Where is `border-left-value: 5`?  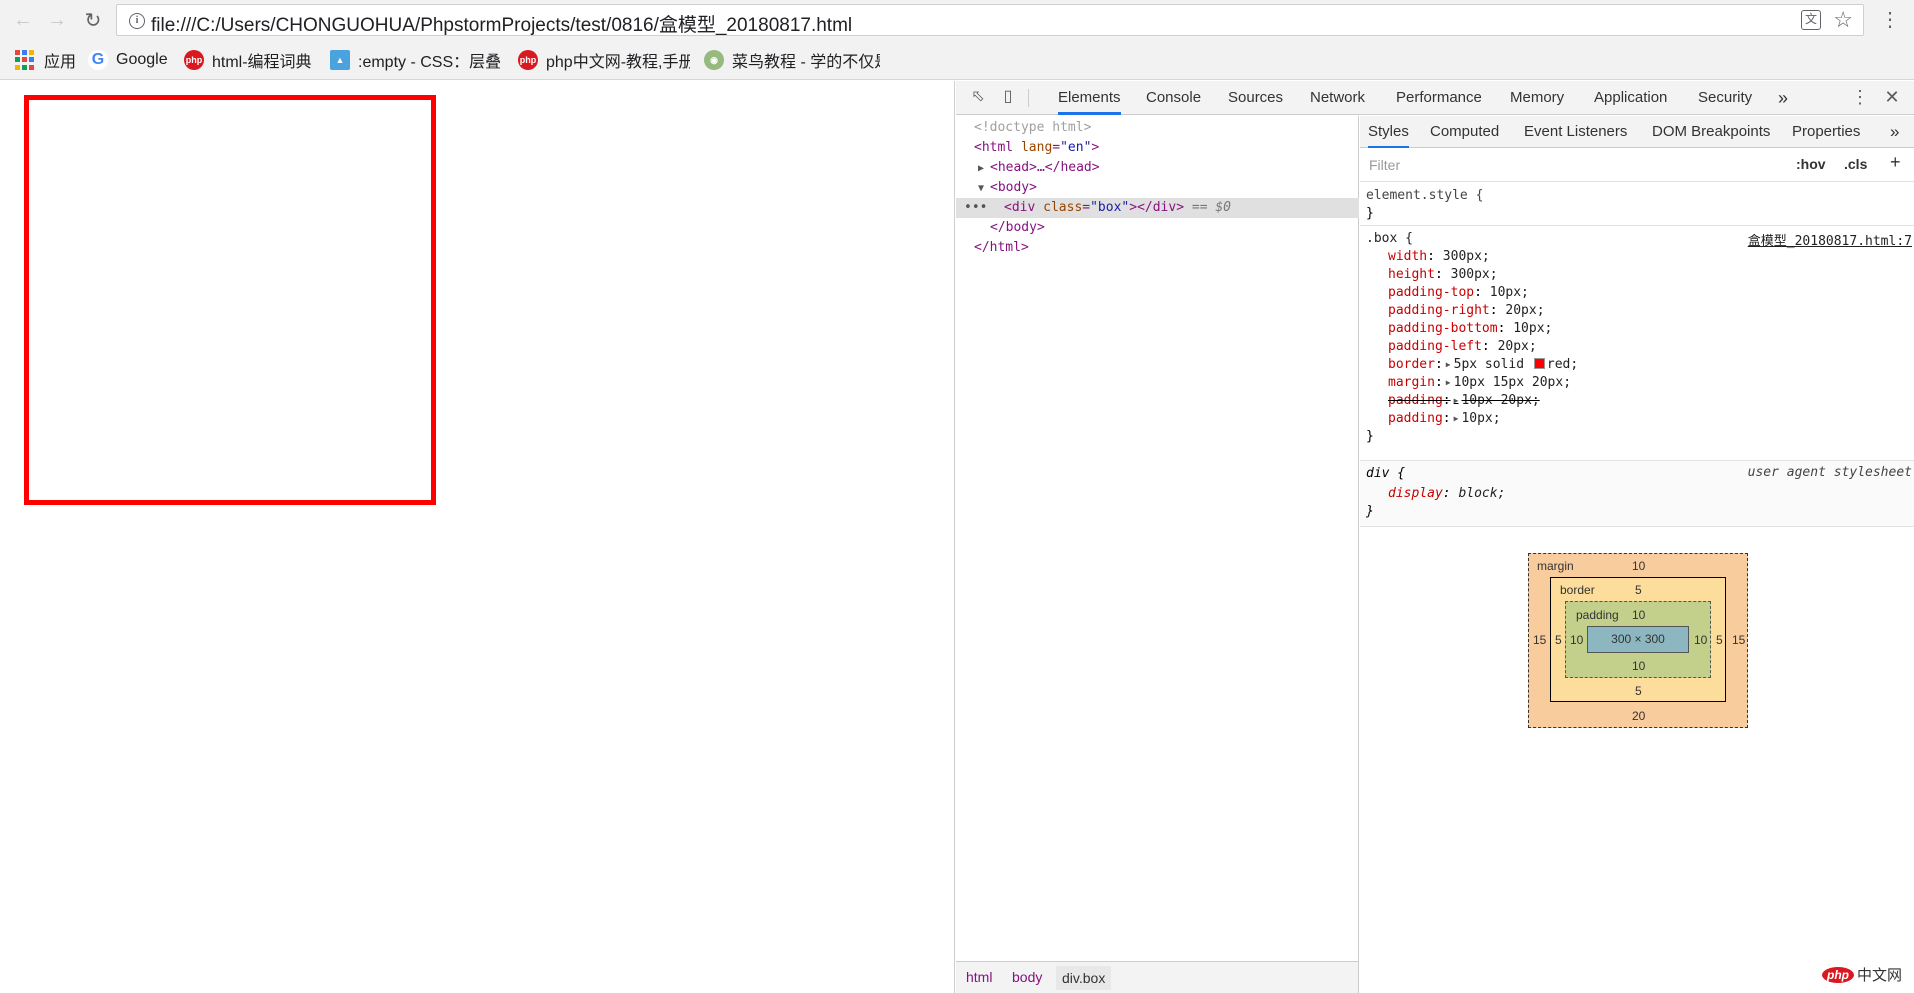
border-left-value: 5 is located at coordinates (1558, 640).